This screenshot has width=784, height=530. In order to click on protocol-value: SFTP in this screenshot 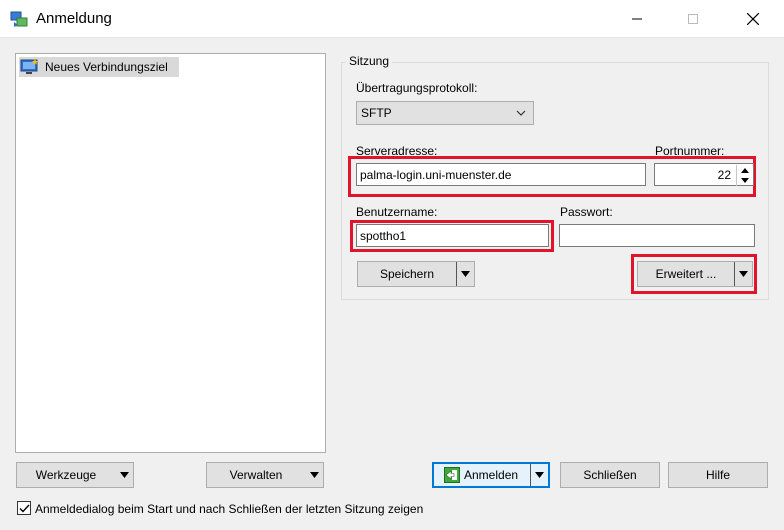, I will do `click(376, 113)`.